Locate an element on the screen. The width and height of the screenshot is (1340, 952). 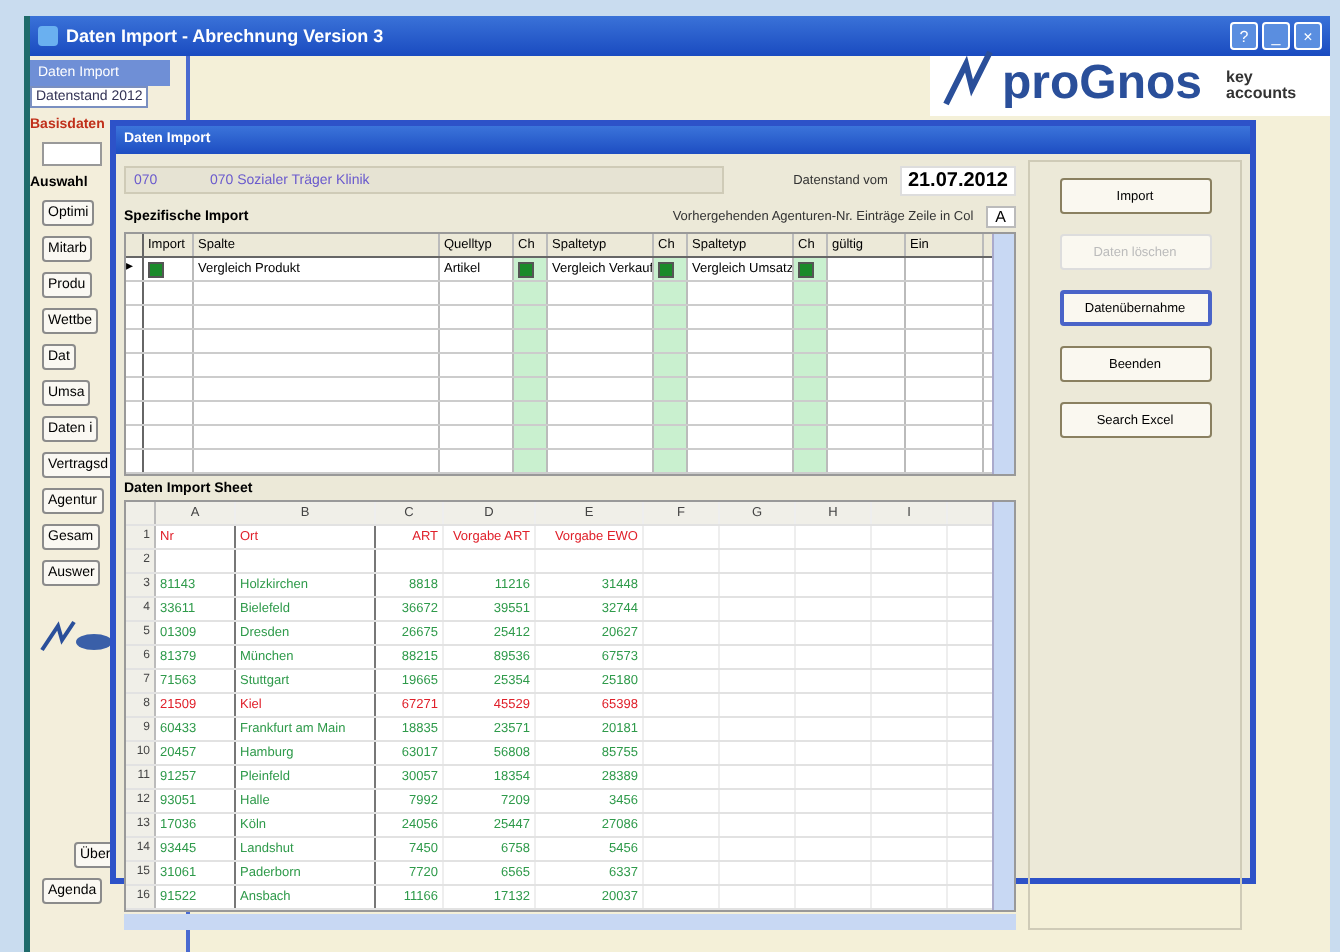
date-field: 21.07.2012 is located at coordinates (957, 180).